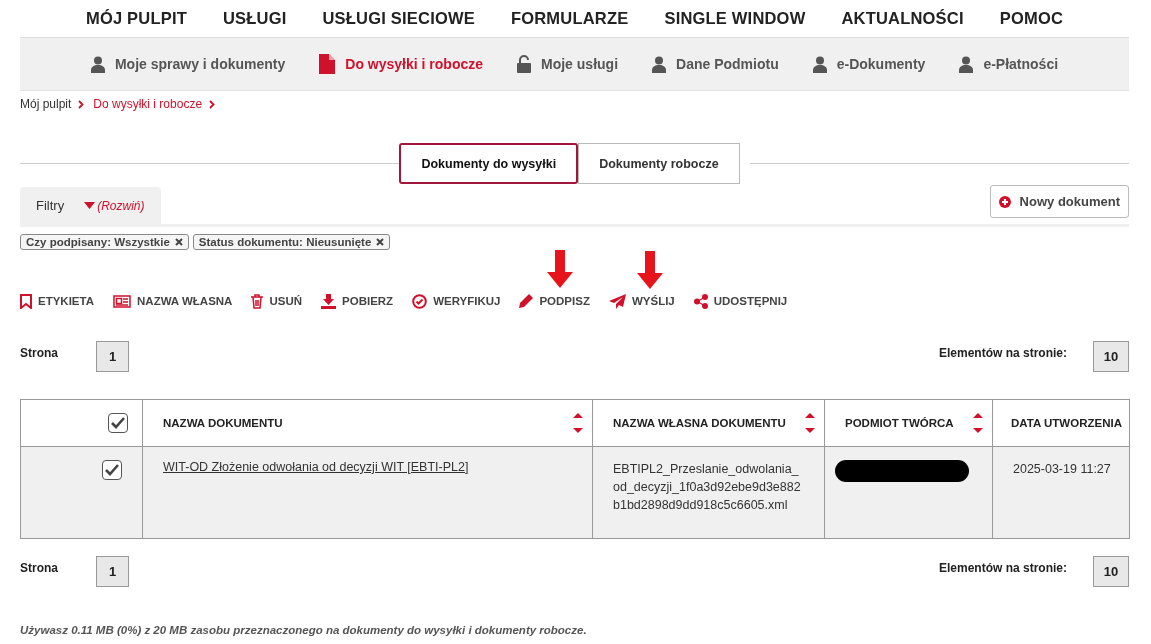 This screenshot has height=644, width=1151. I want to click on section-tab: Moje sprawy i dokumenty, so click(188, 64).